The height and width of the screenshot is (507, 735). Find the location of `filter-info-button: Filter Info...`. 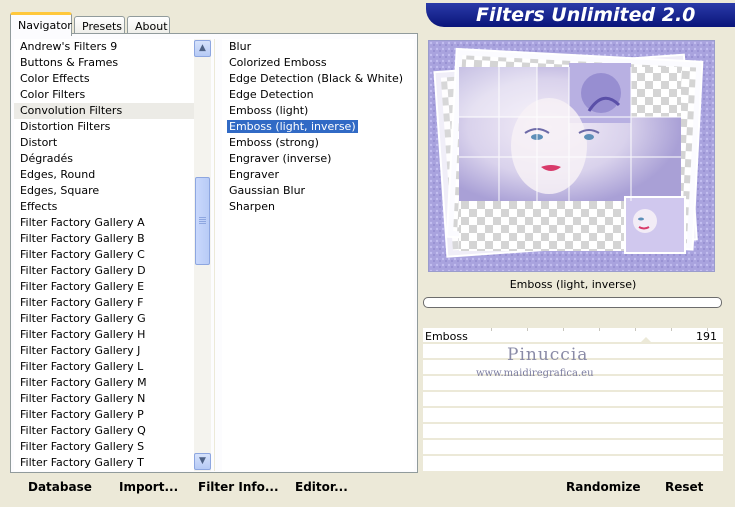

filter-info-button: Filter Info... is located at coordinates (238, 487).